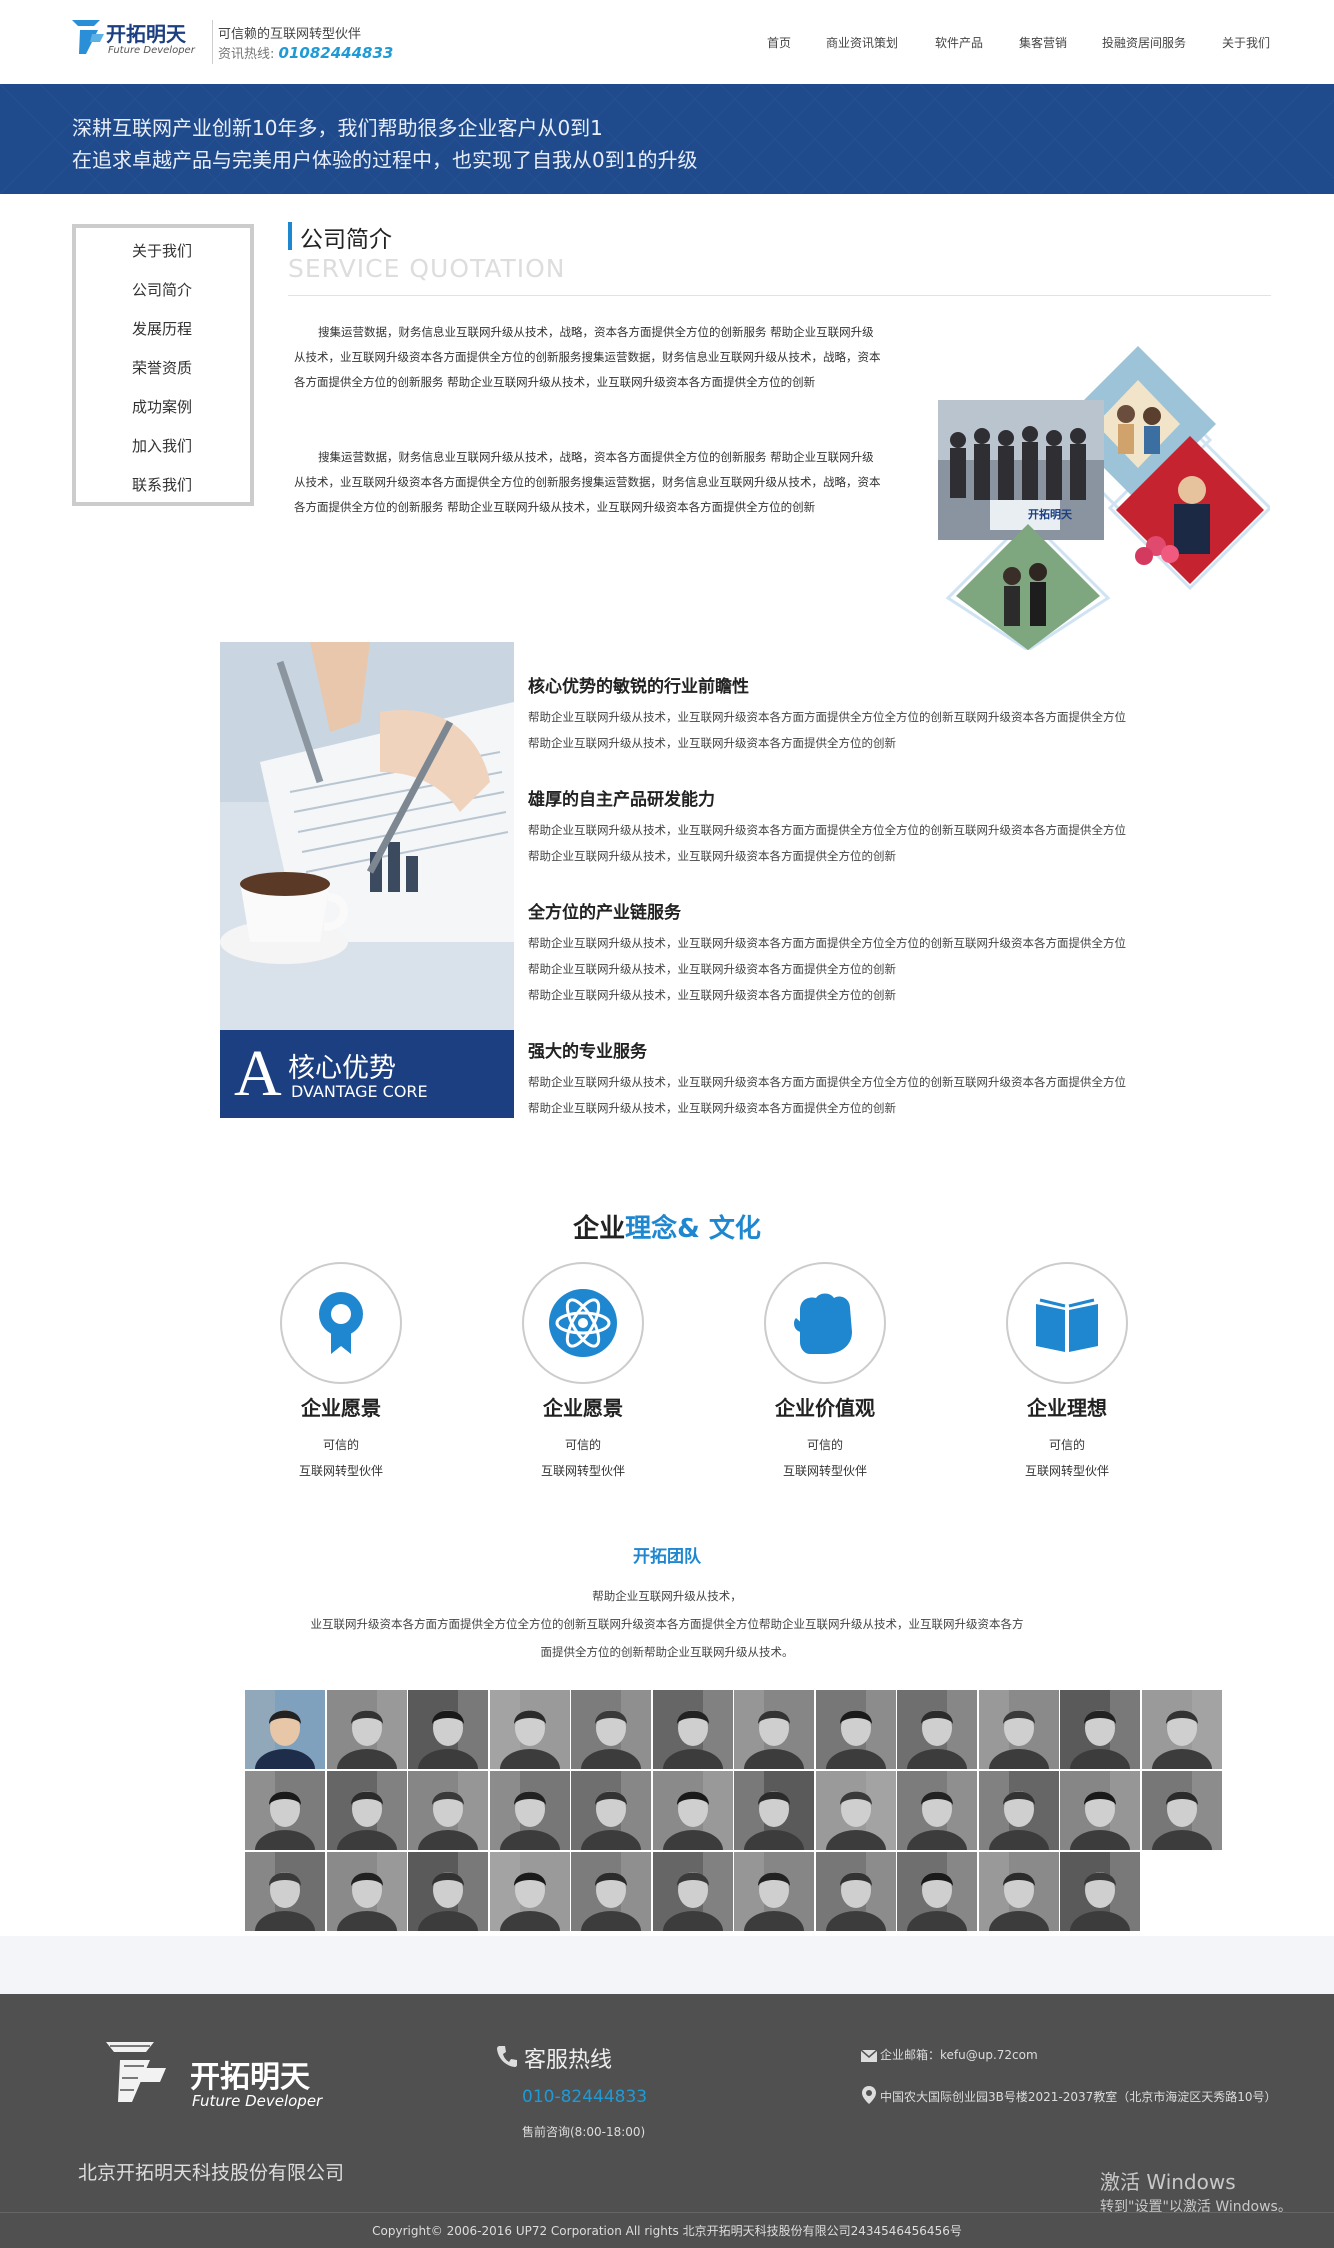 The image size is (1334, 2248). I want to click on mail-icon, so click(869, 2056).